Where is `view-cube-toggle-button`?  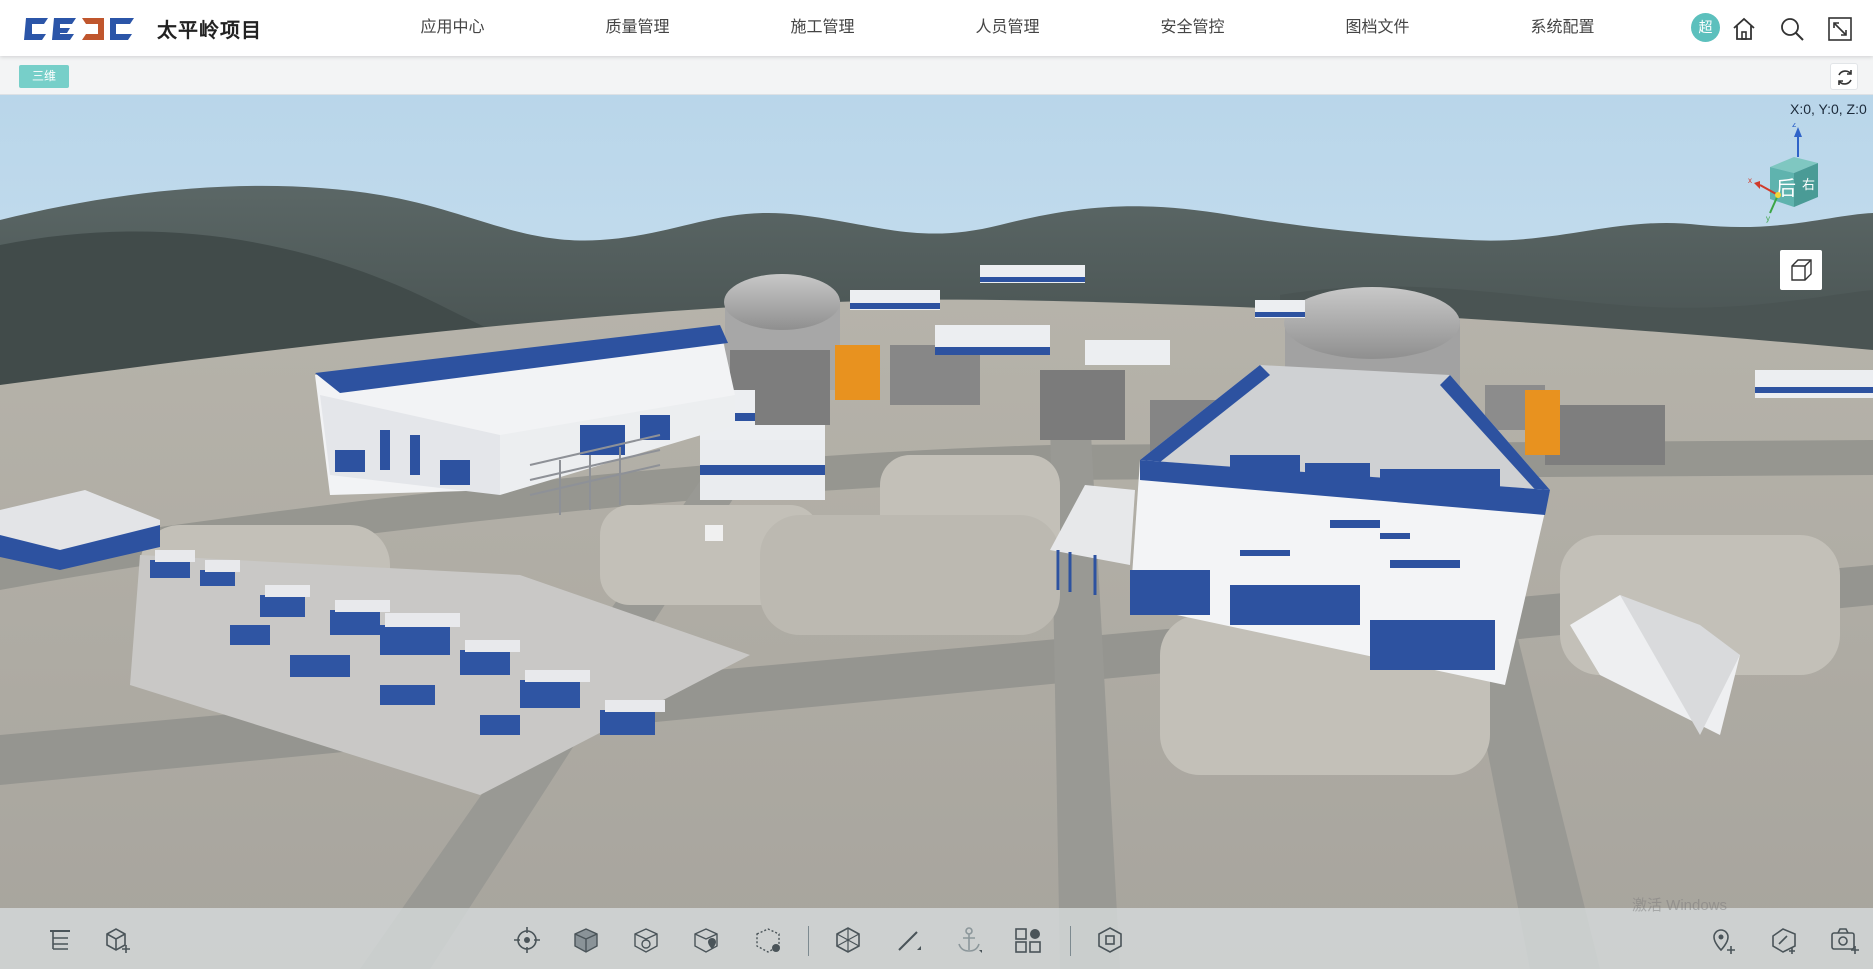 view-cube-toggle-button is located at coordinates (1801, 270).